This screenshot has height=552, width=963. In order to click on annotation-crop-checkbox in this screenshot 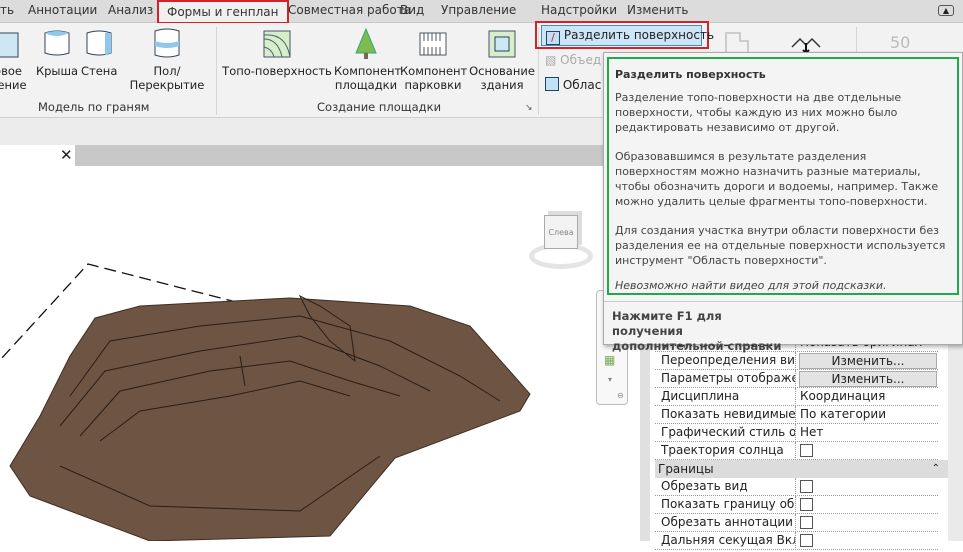, I will do `click(806, 522)`.